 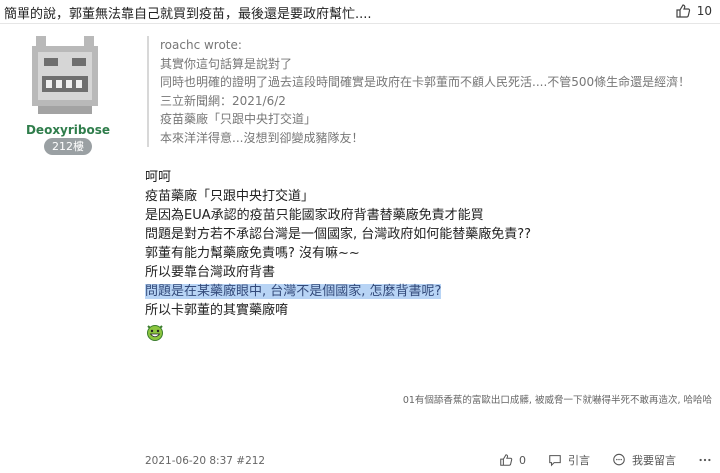 What do you see at coordinates (158, 177) in the screenshot?
I see `post-line: 呵呵` at bounding box center [158, 177].